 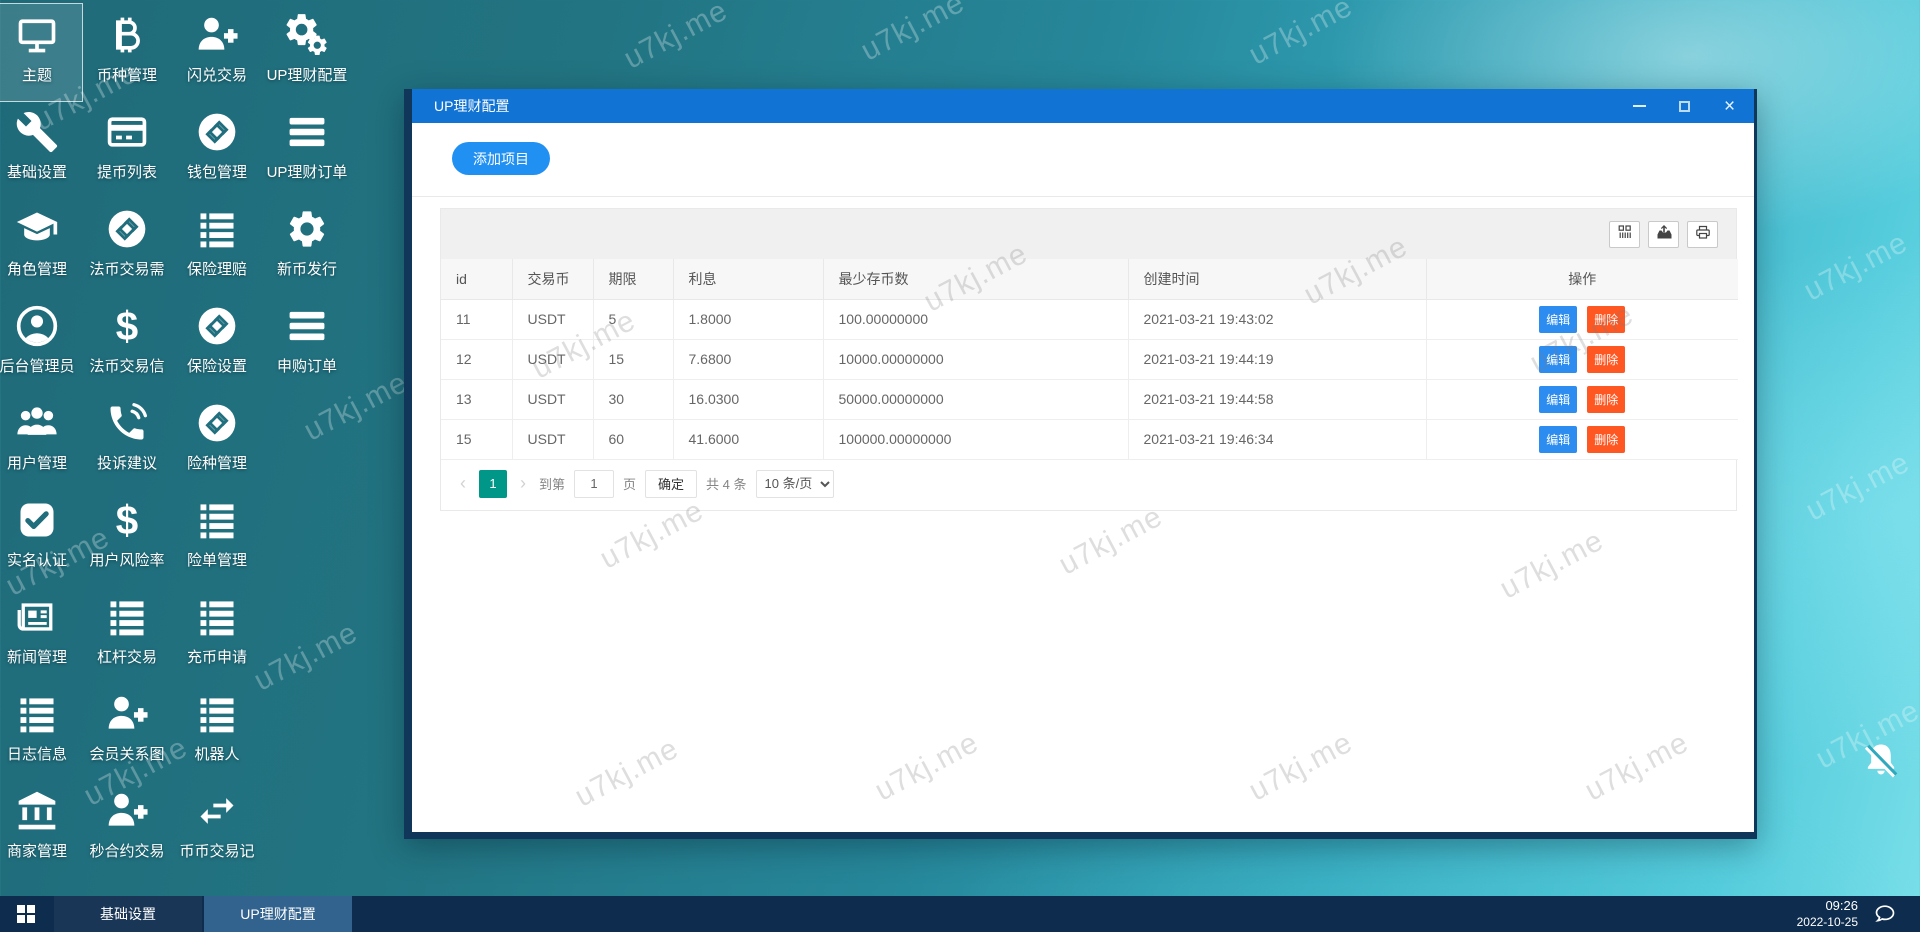 I want to click on desktop-icon: 实名认证, so click(x=41, y=537).